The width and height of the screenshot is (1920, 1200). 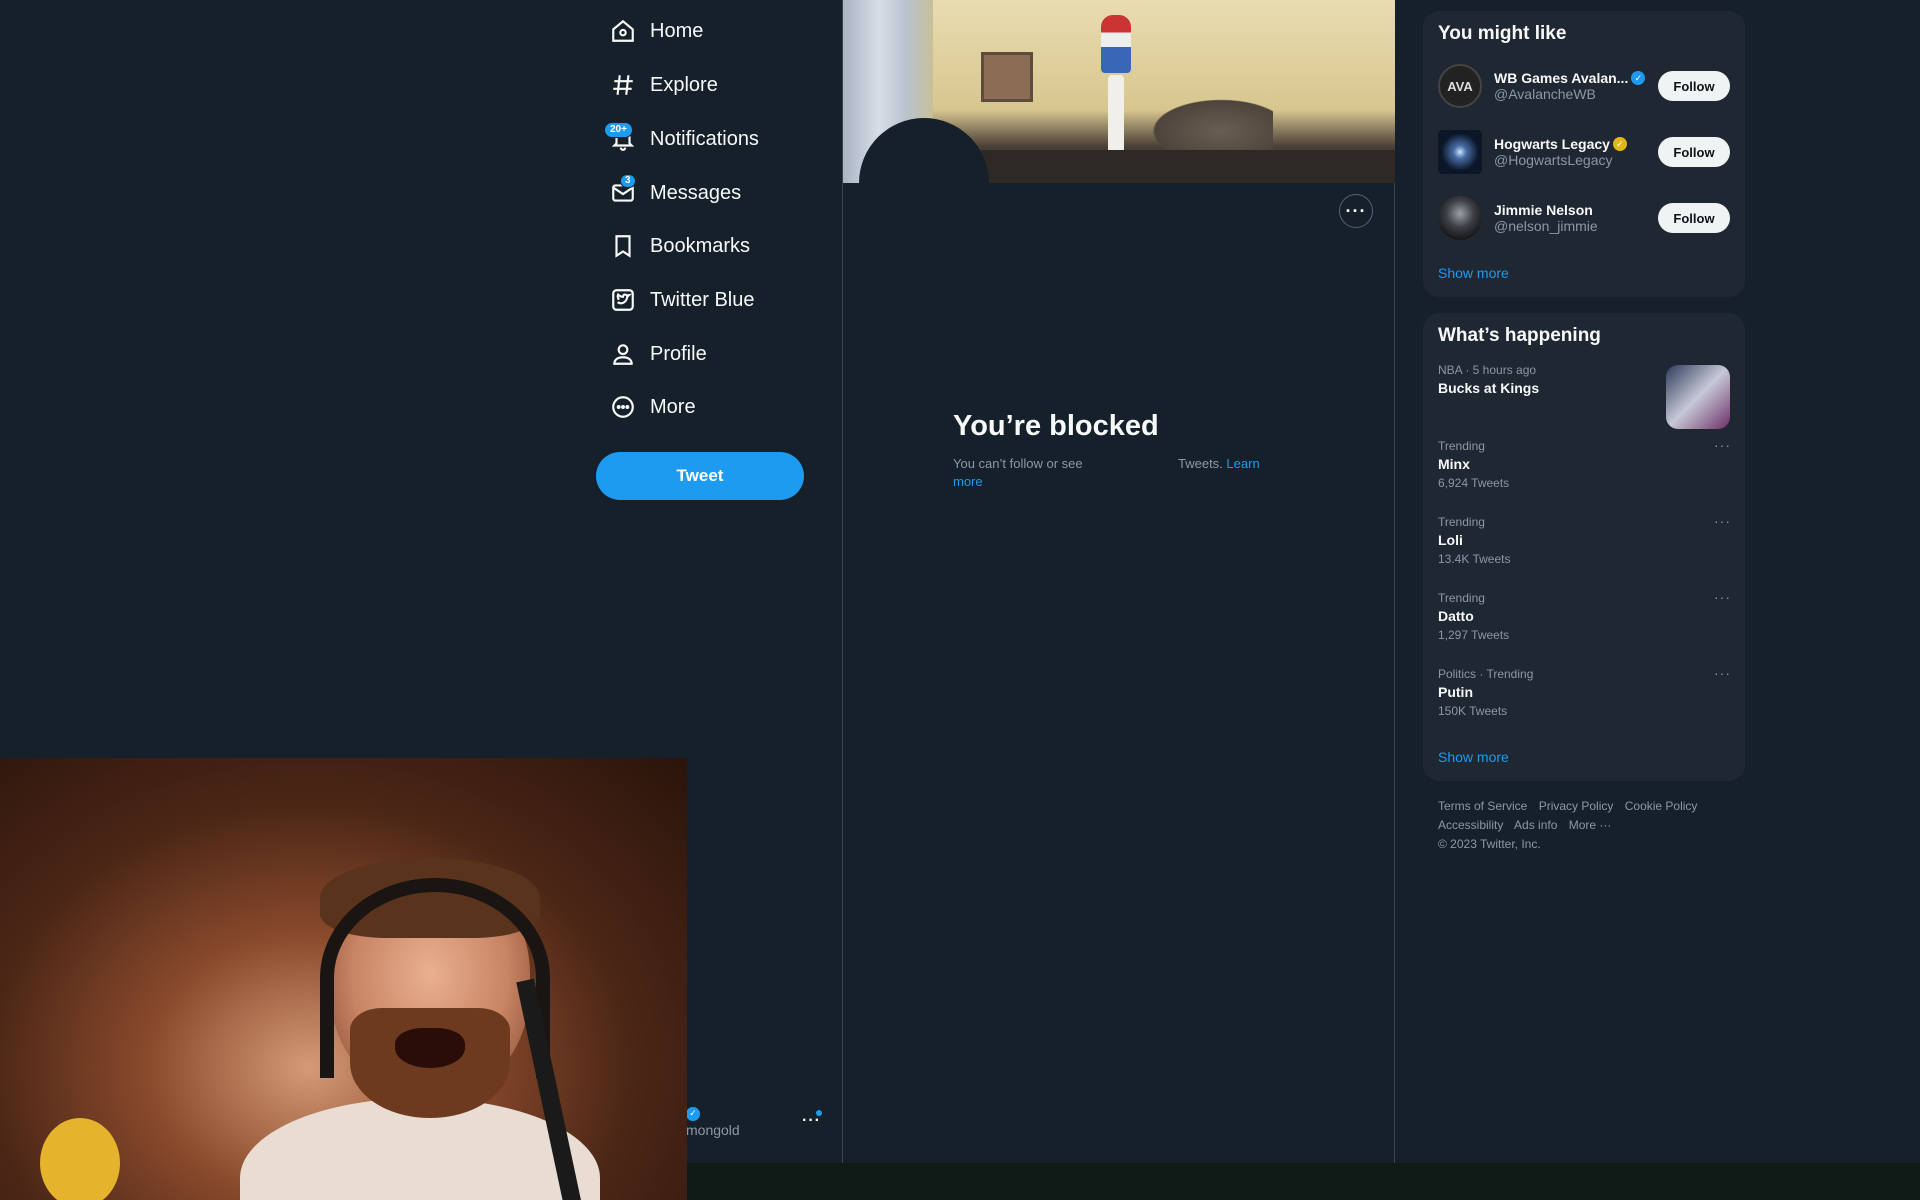 I want to click on nav-item-more: More, so click(x=646, y=407).